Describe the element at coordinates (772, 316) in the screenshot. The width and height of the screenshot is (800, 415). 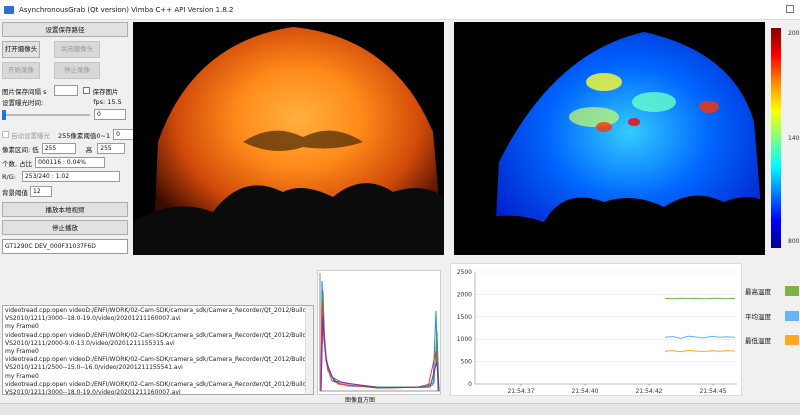
I see `legend-avg: 平均温度` at that location.